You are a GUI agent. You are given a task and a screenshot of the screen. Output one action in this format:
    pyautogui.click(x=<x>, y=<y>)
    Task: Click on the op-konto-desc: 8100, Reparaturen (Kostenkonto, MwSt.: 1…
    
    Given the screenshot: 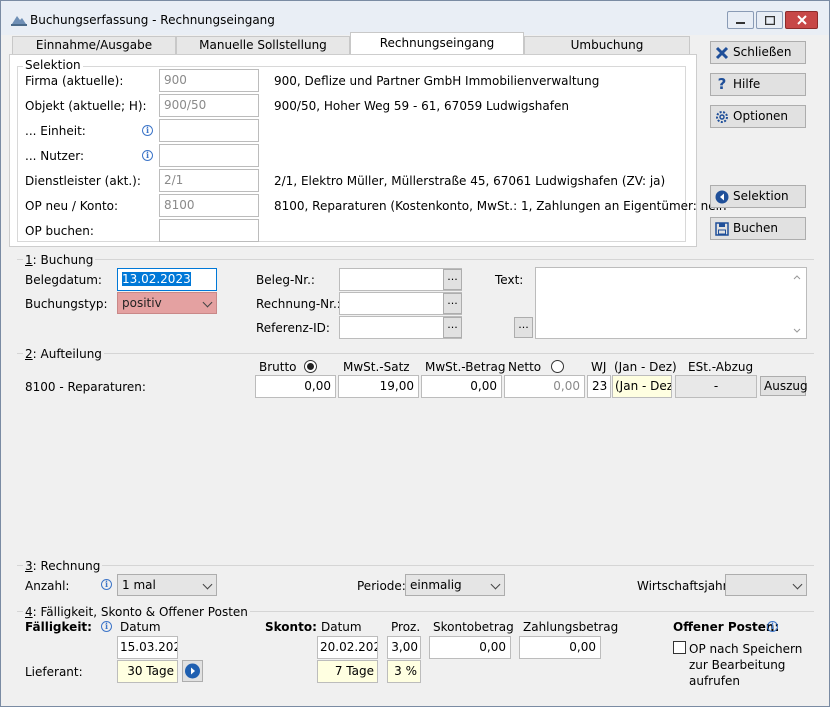 What is the action you would take?
    pyautogui.click(x=500, y=206)
    